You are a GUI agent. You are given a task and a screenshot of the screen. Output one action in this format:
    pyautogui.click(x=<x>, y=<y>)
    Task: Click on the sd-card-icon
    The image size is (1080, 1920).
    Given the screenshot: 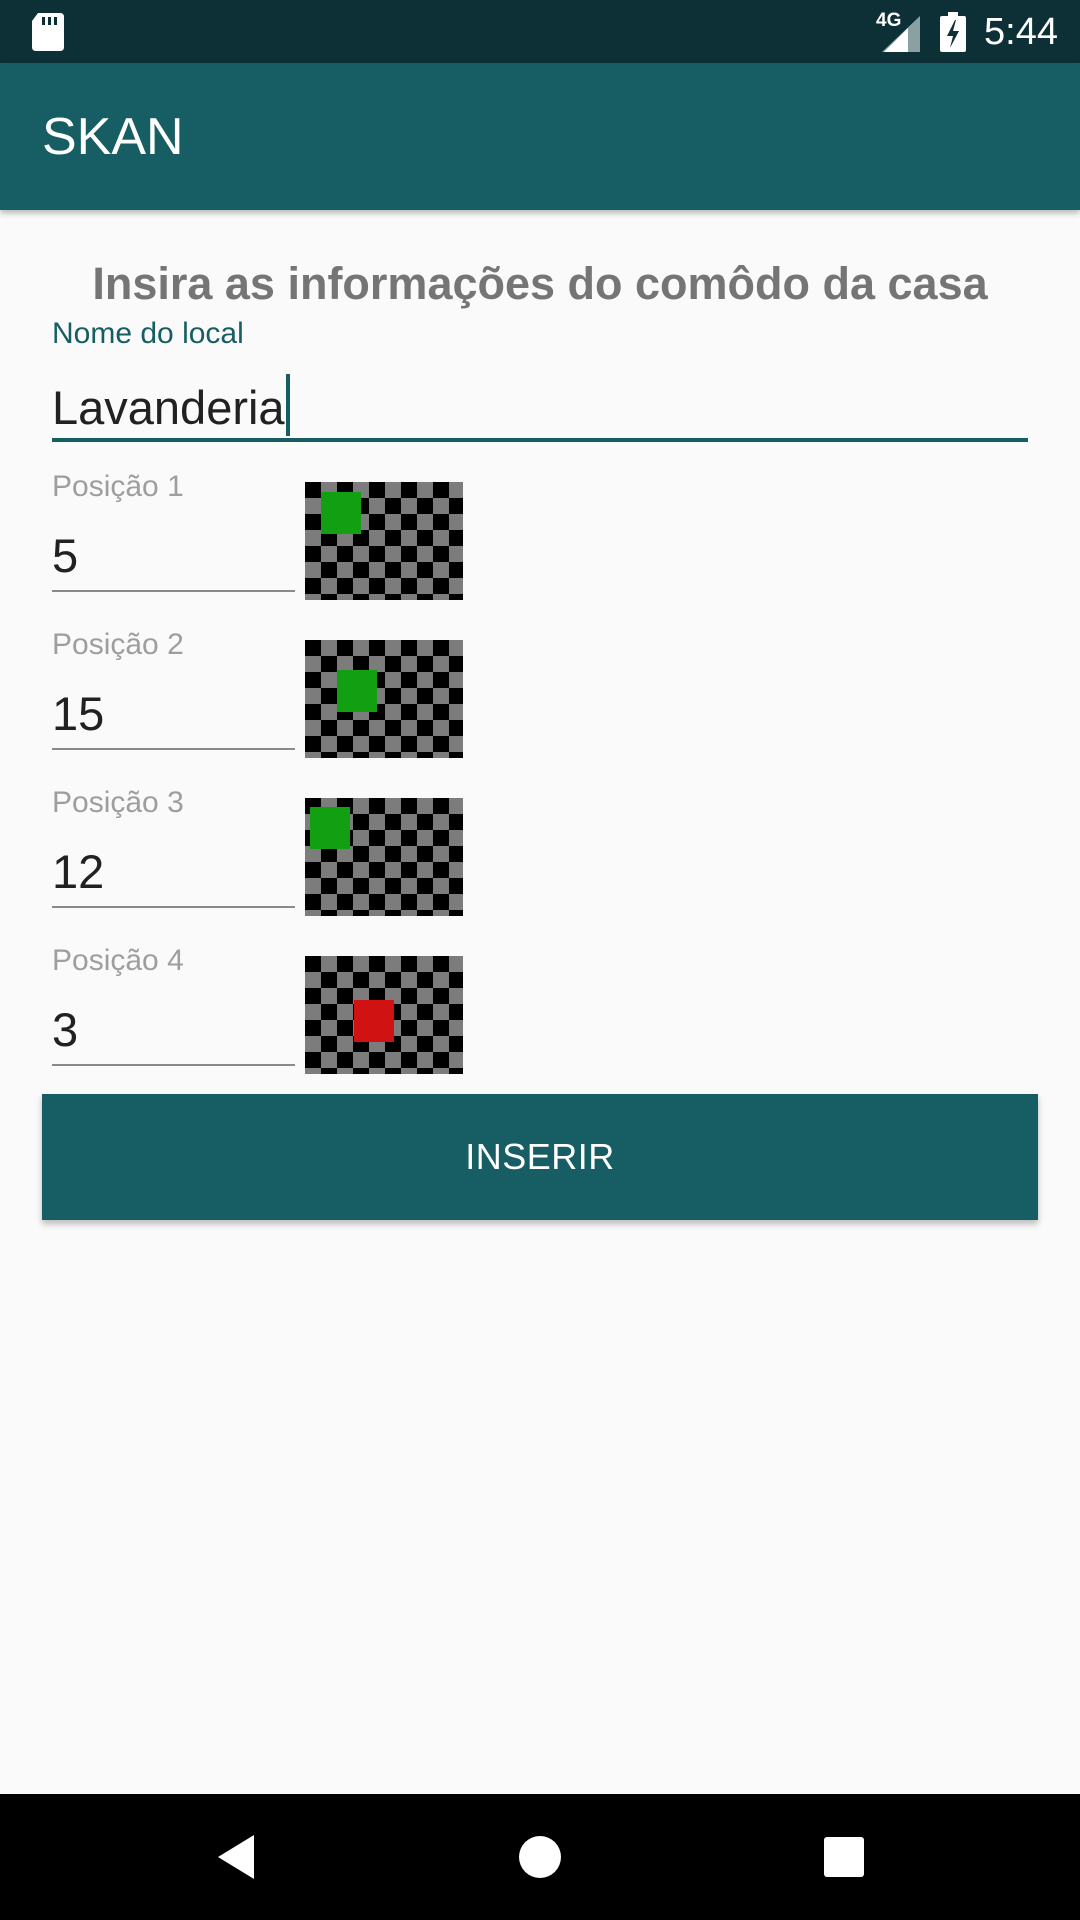 What is the action you would take?
    pyautogui.click(x=48, y=32)
    